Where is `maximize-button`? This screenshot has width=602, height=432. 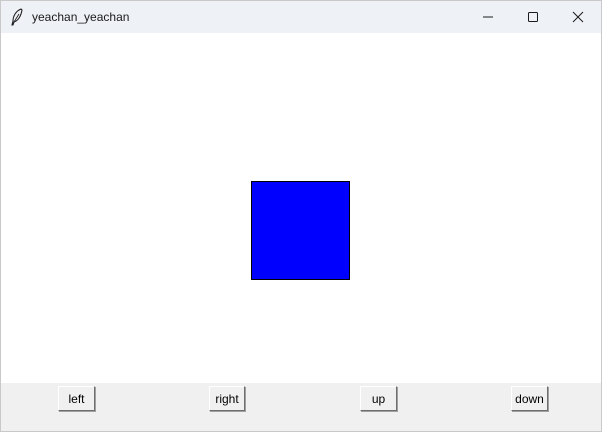 maximize-button is located at coordinates (533, 17).